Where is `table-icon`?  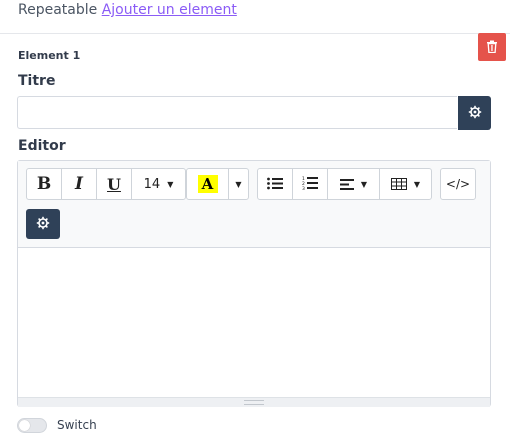 table-icon is located at coordinates (398, 184).